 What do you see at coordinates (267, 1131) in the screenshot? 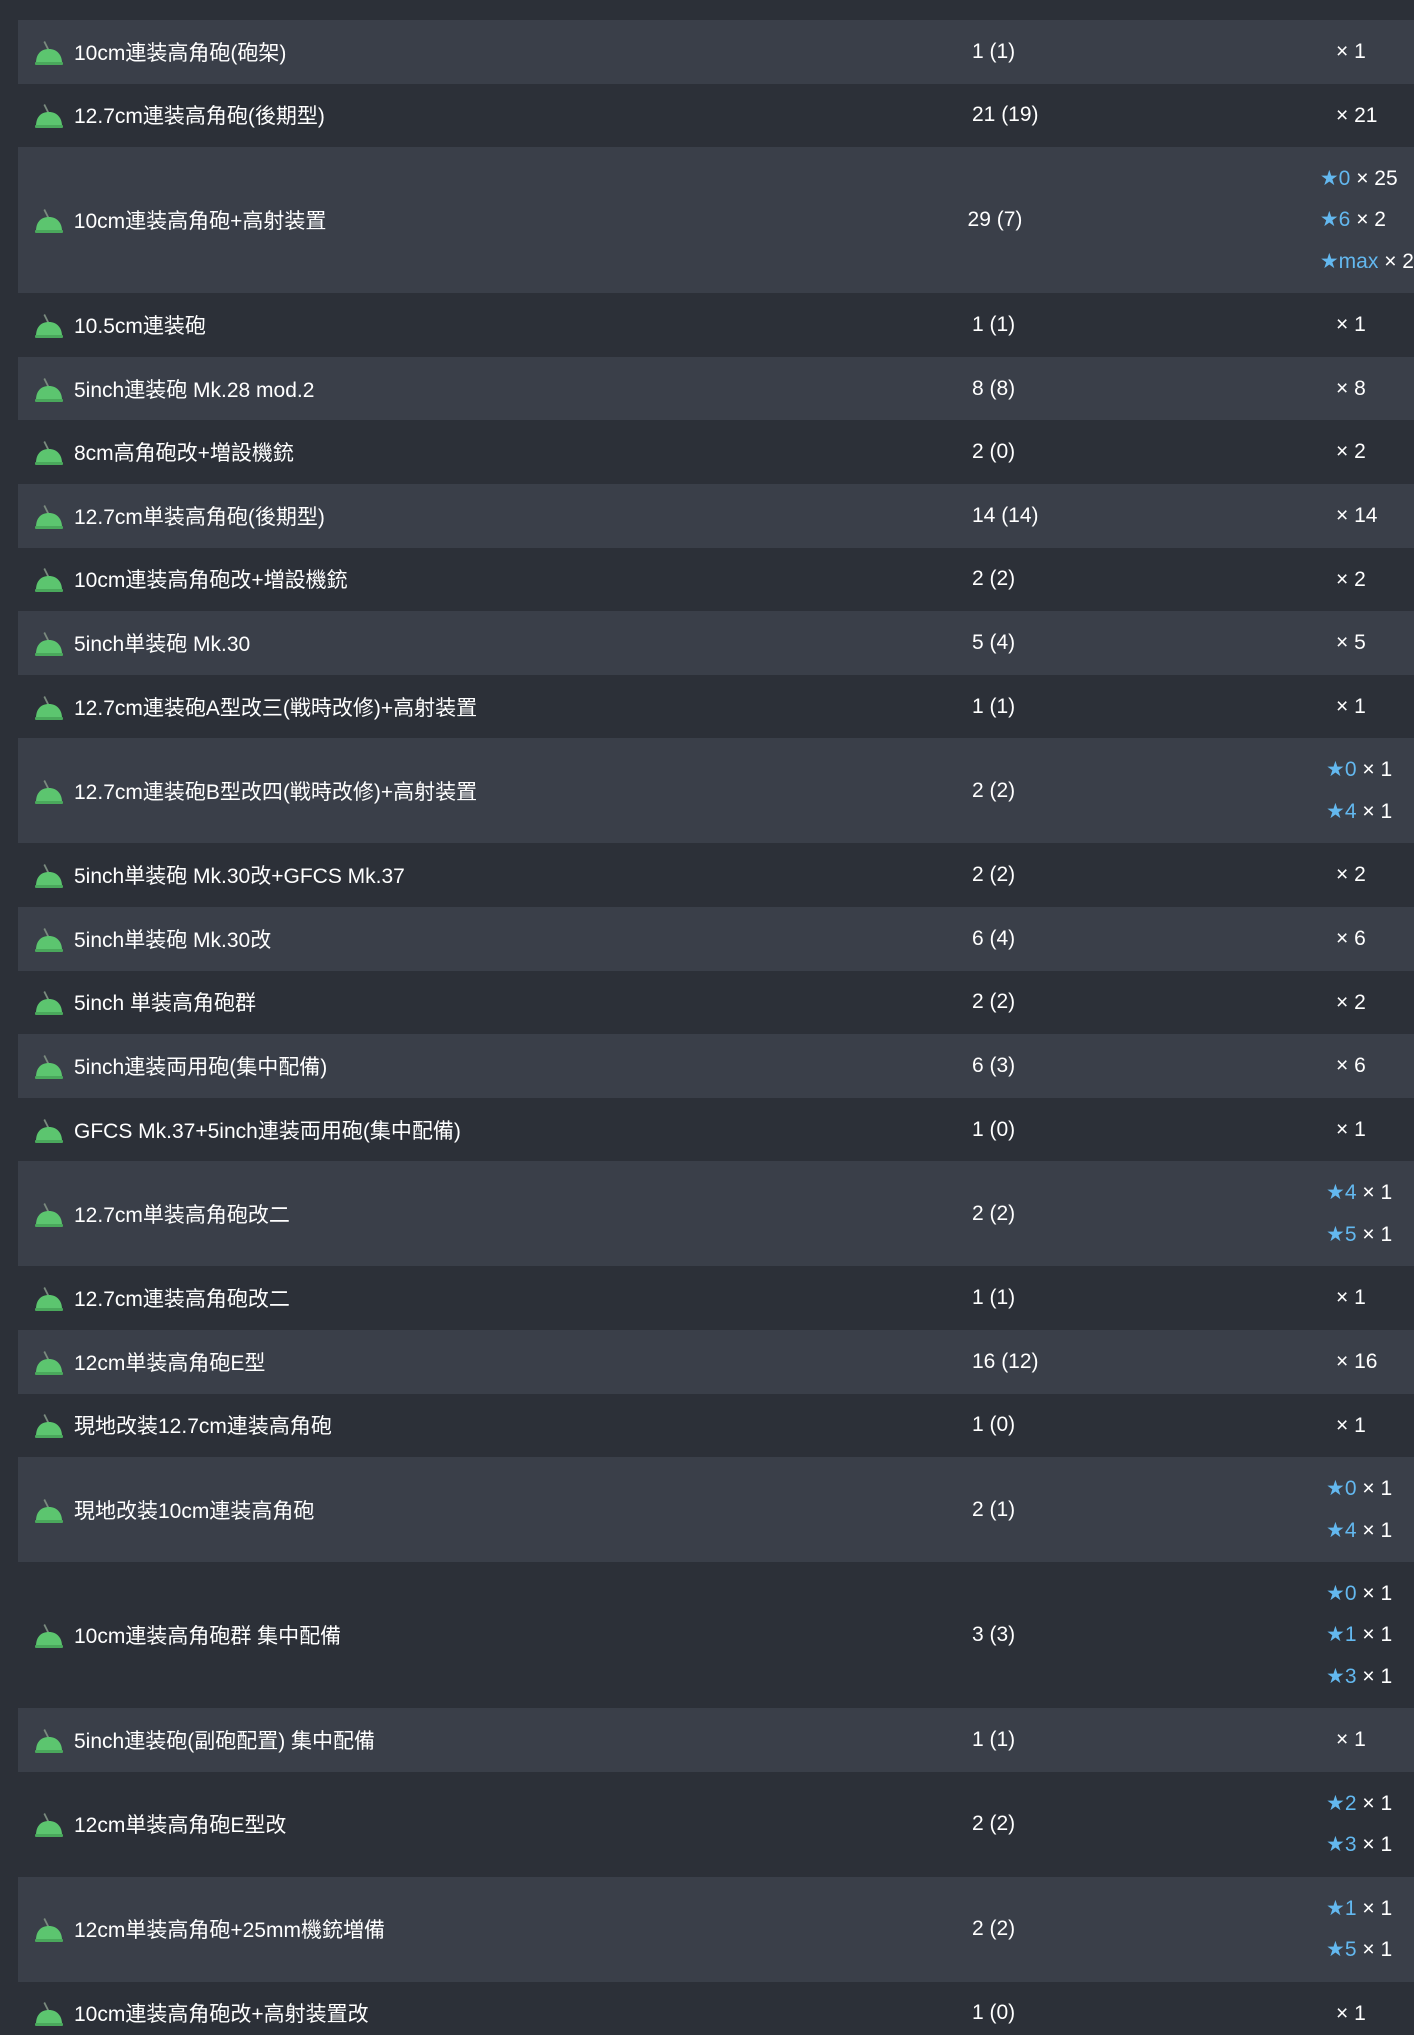
I see `equipment-name: GFCS Mk.37+5inch連装両用砲(集中配備)` at bounding box center [267, 1131].